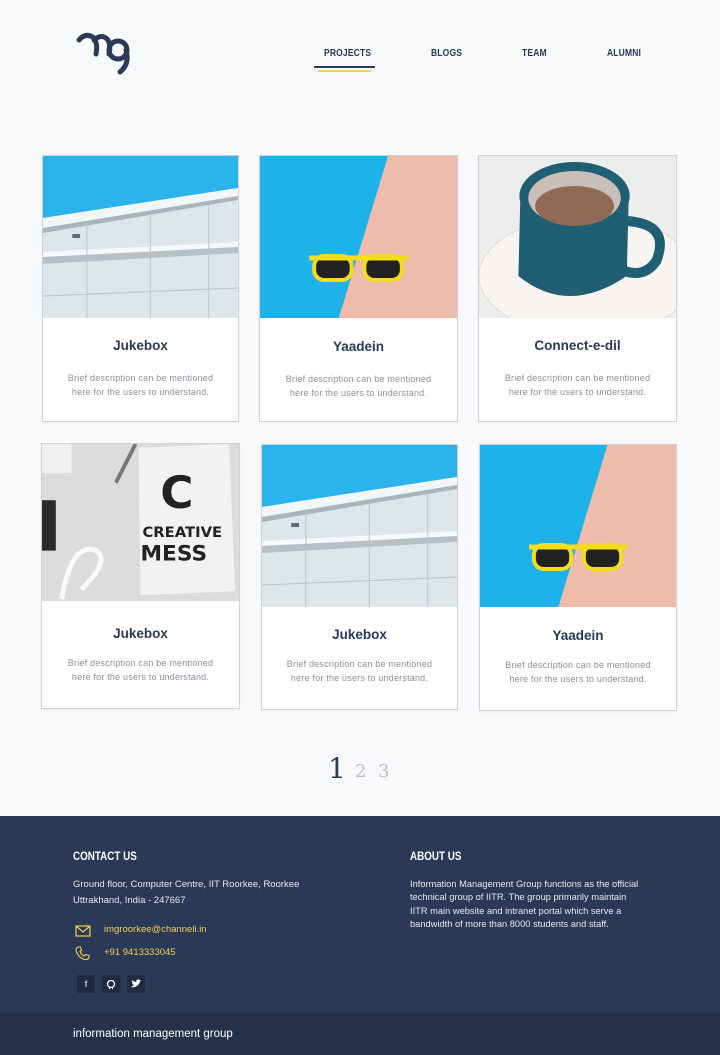 The height and width of the screenshot is (1055, 720). I want to click on contact-heading: CONTACT US, so click(105, 856).